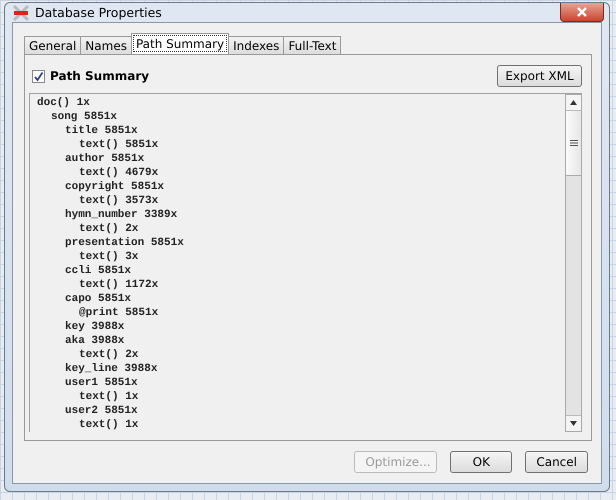 The height and width of the screenshot is (500, 616). Describe the element at coordinates (108, 257) in the screenshot. I see `tree-line: text() 3x` at that location.